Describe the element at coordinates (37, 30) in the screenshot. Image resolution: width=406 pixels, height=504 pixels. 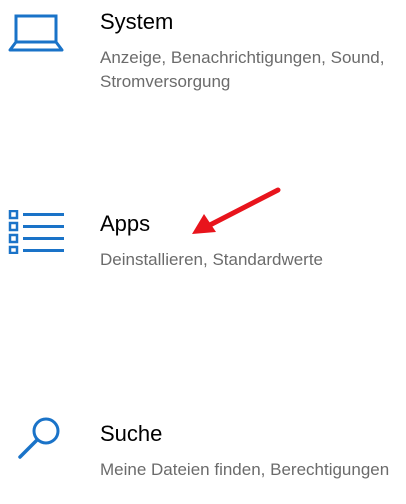
I see `laptop-icon` at that location.